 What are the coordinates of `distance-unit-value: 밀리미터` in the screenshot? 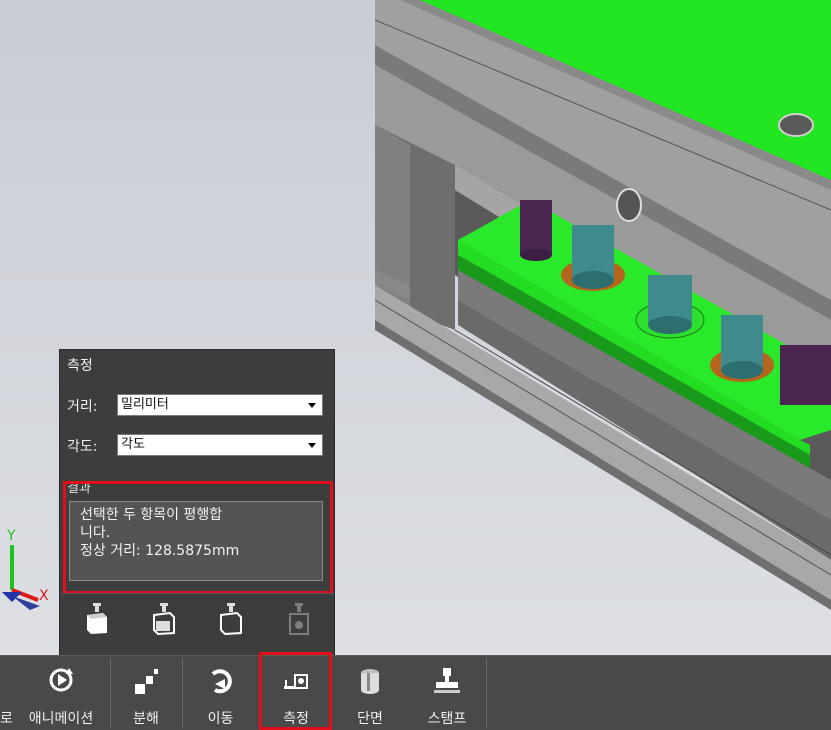 It's located at (145, 404).